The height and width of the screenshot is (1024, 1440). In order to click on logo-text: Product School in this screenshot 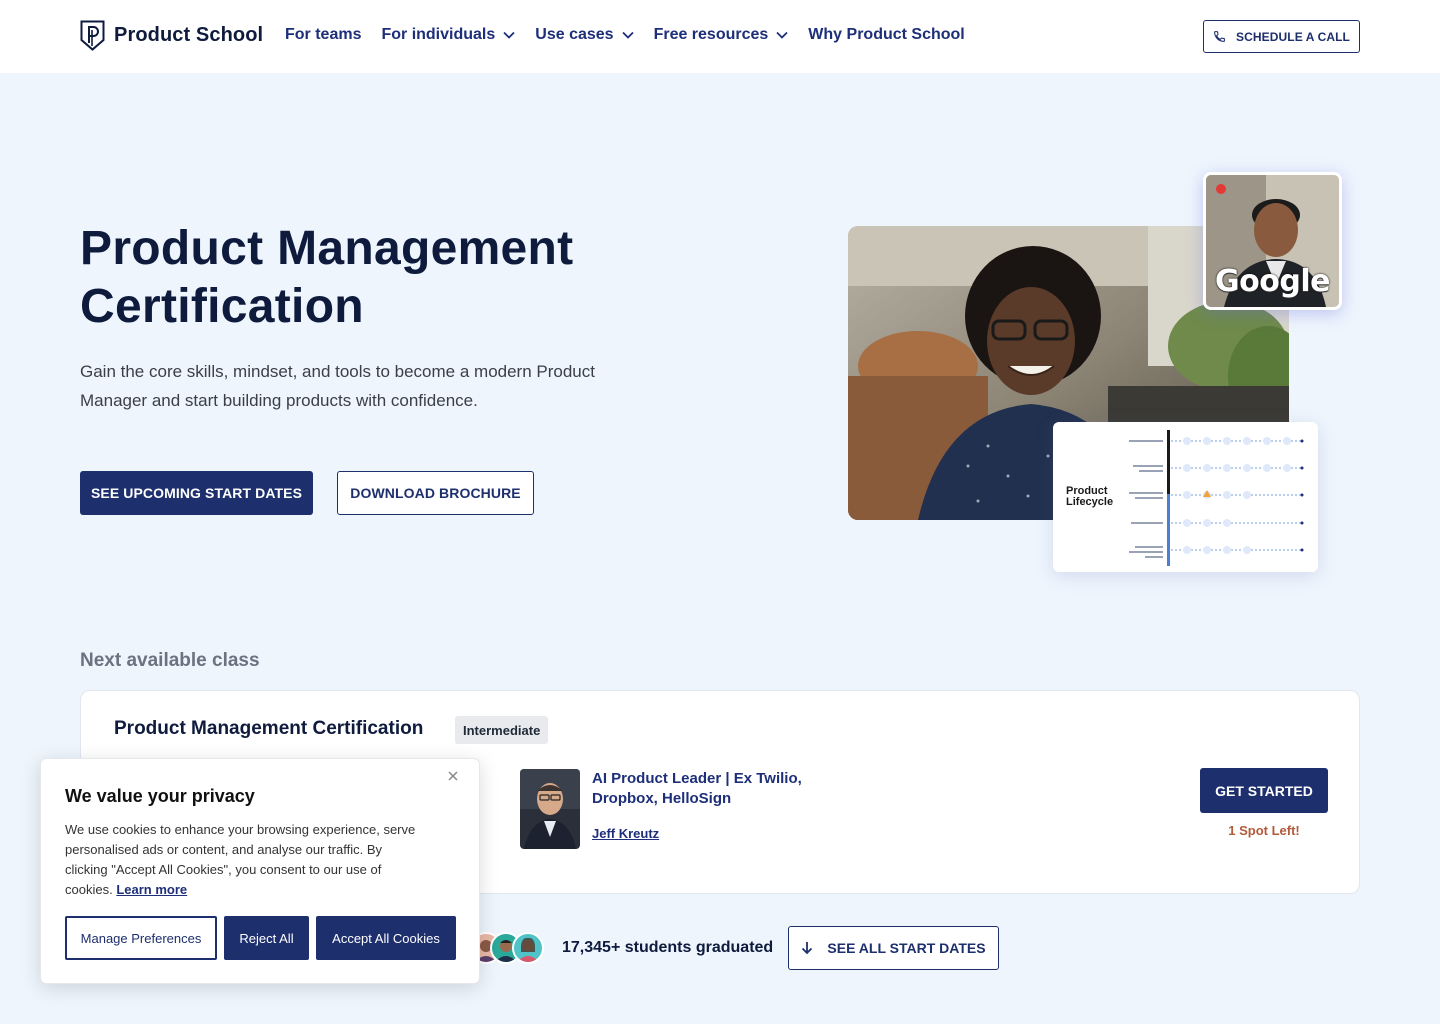, I will do `click(189, 35)`.